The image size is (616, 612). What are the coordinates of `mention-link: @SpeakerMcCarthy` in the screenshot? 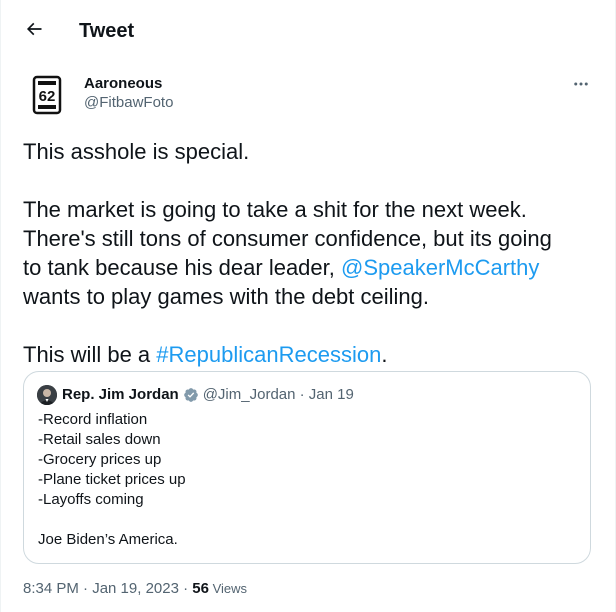 It's located at (440, 267).